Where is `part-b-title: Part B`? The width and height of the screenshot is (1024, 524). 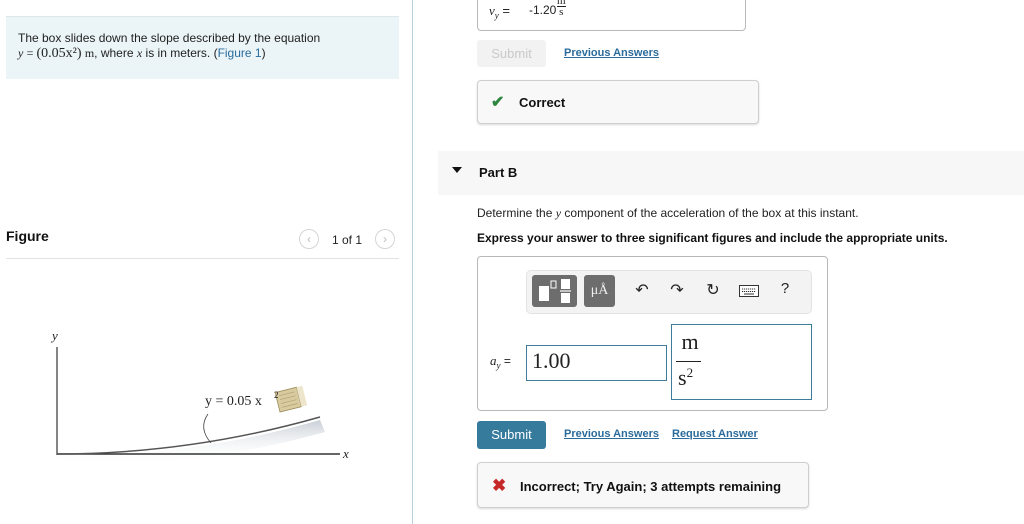
part-b-title: Part B is located at coordinates (498, 172).